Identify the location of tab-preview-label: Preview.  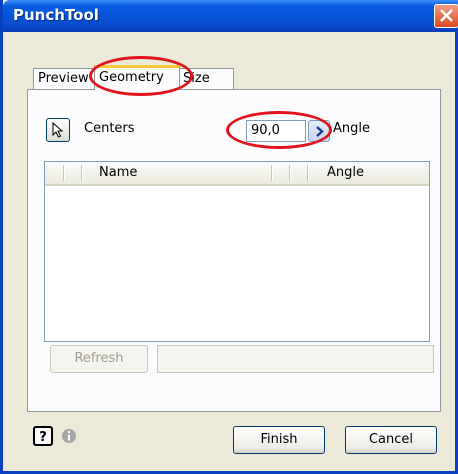
(63, 78).